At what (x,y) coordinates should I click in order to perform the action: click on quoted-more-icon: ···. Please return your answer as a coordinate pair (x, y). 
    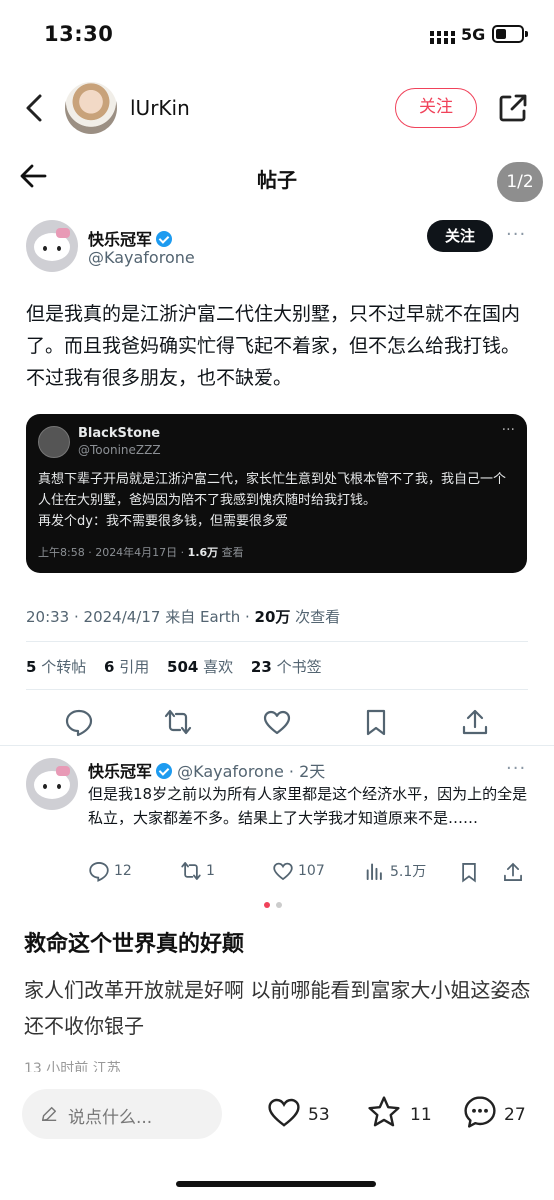
    Looking at the image, I should click on (508, 430).